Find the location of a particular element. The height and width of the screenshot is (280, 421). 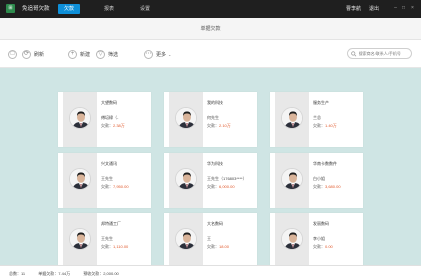

debt-line: 欠款：2.38万 is located at coordinates (113, 126).